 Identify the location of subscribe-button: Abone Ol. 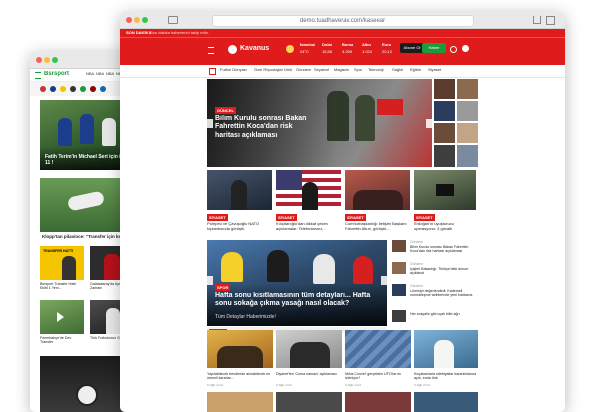
(412, 48).